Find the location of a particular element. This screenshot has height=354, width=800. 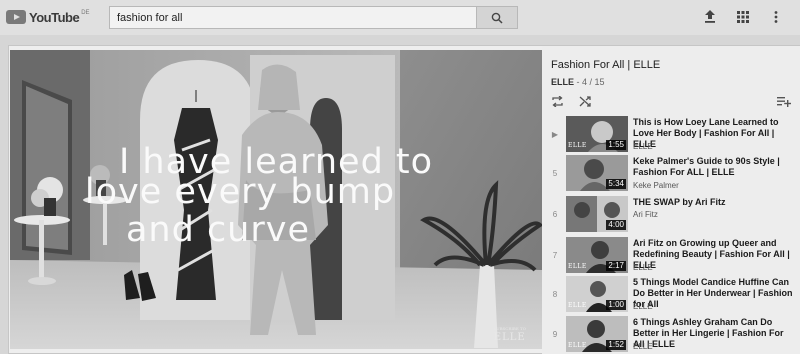

video-duration: 2:17 is located at coordinates (616, 266).